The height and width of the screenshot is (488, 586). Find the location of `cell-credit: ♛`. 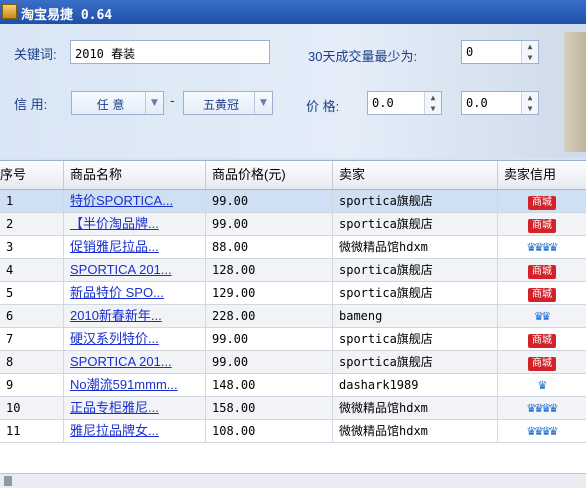

cell-credit: ♛ is located at coordinates (542, 385).